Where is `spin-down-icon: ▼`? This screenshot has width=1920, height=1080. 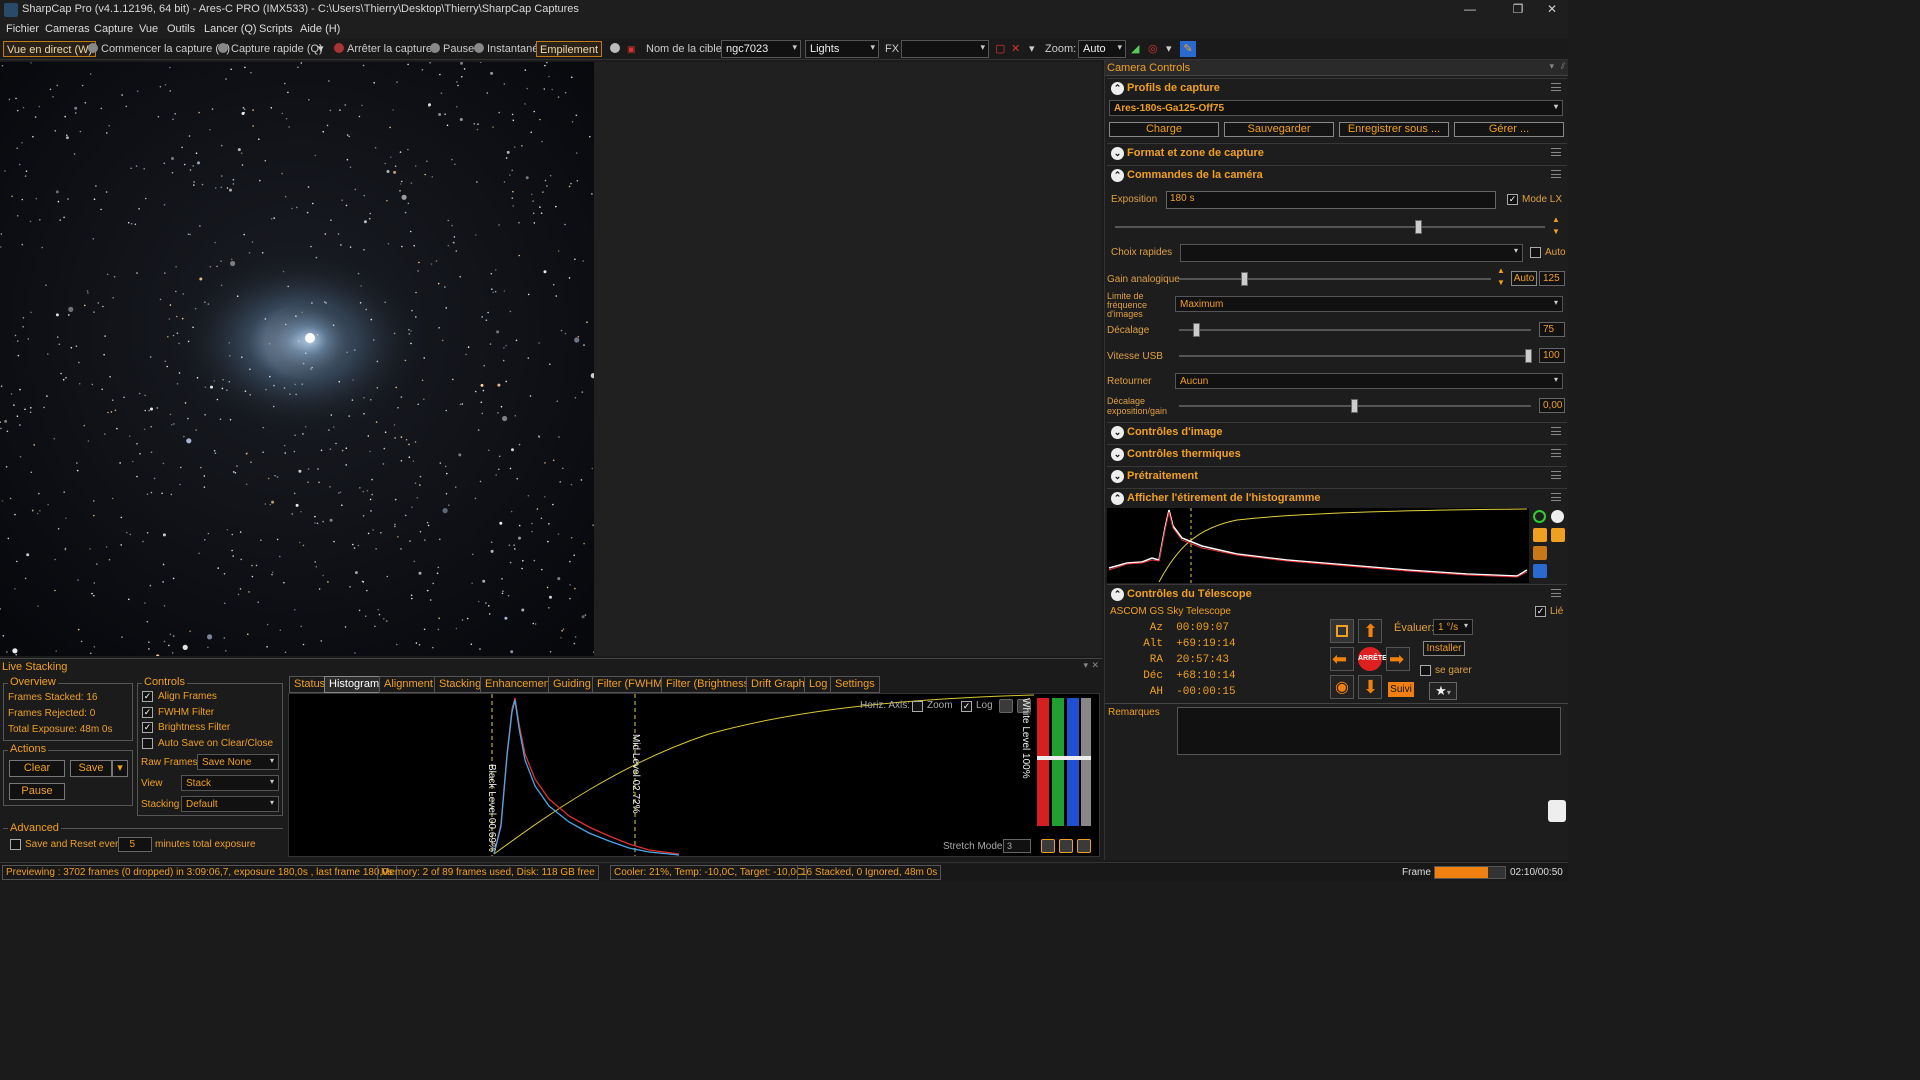
spin-down-icon: ▼ is located at coordinates (1501, 282).